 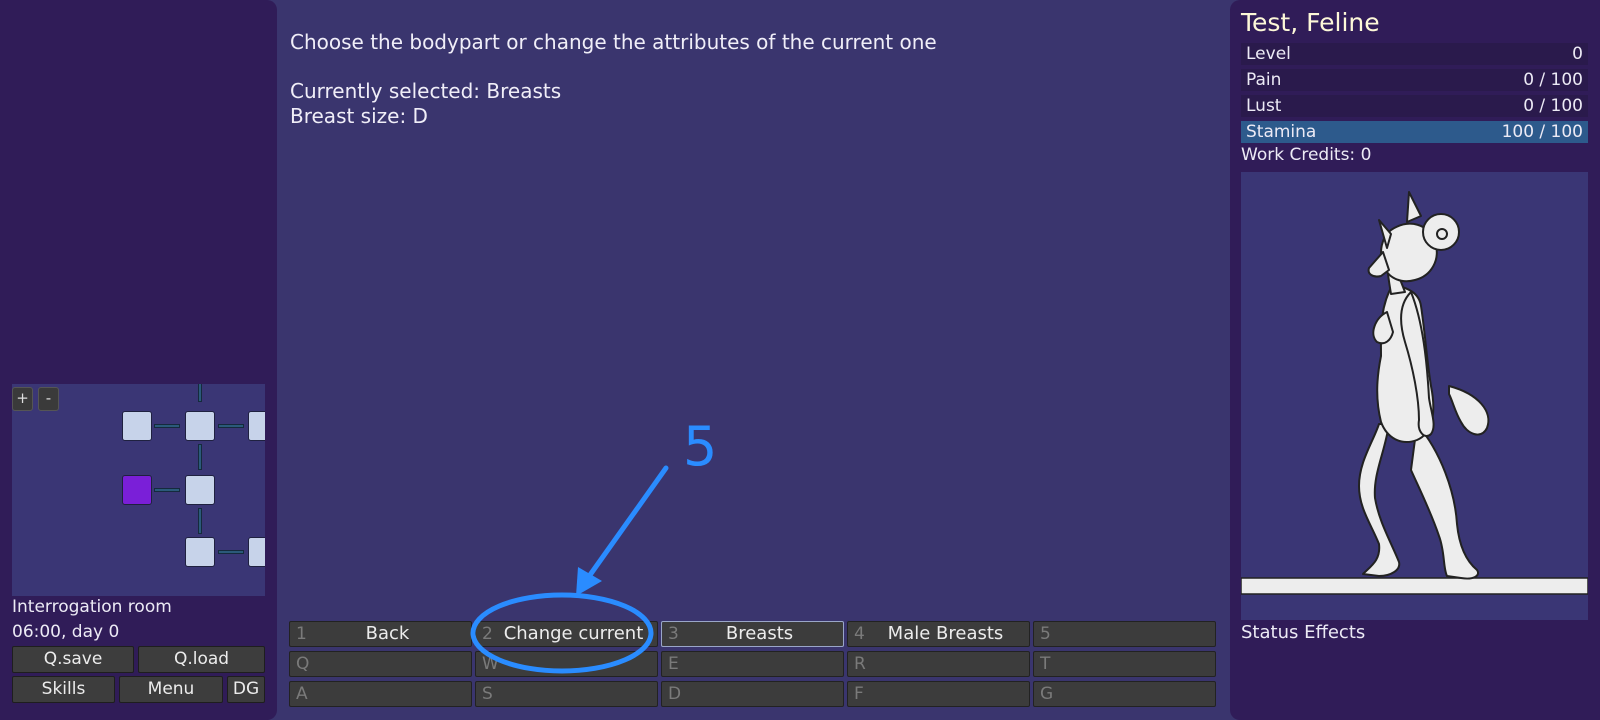 I want to click on character-name: Test, Feline, so click(x=1310, y=22).